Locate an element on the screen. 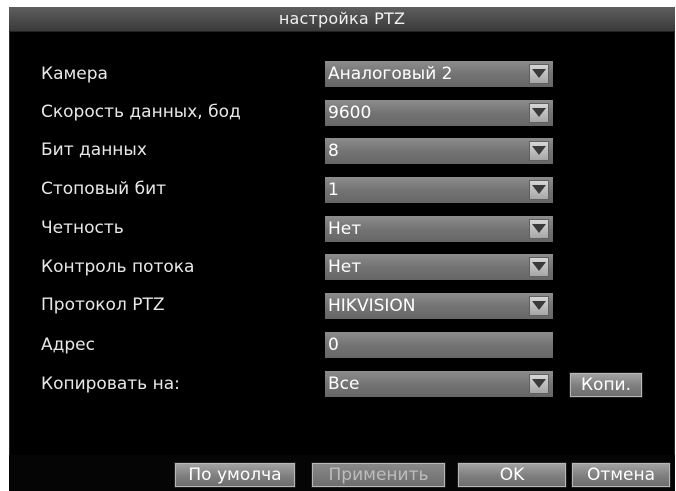 The width and height of the screenshot is (676, 491). baud-rate-value: 9600 is located at coordinates (350, 113).